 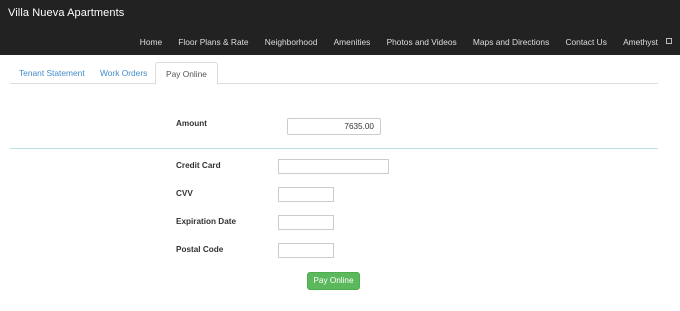 I want to click on cvv-label: CVV, so click(x=184, y=193).